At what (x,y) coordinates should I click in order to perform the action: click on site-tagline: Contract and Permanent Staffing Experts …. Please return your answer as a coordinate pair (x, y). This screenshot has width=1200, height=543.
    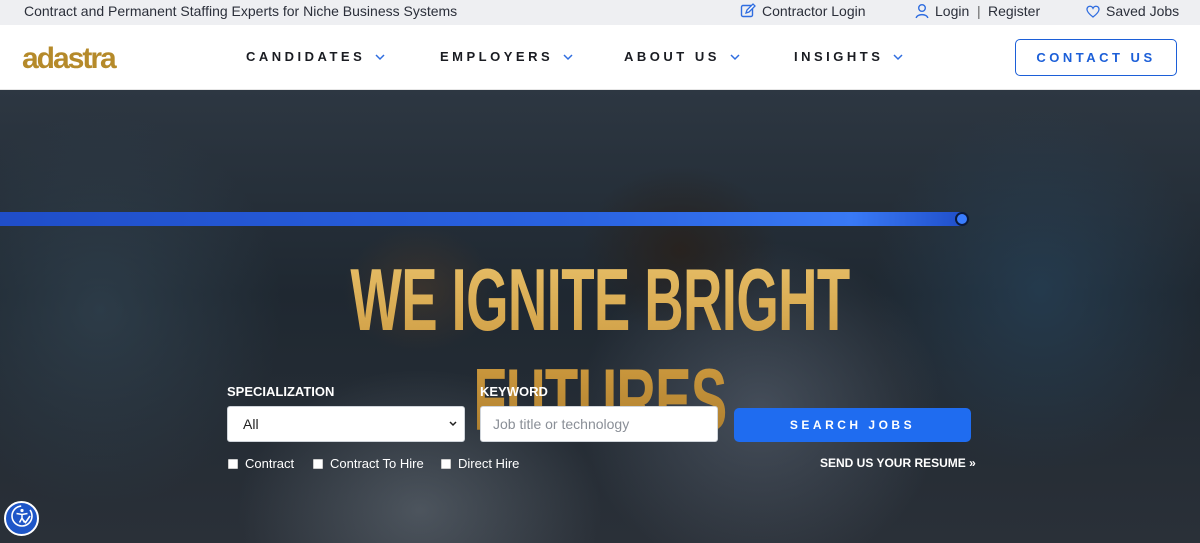
    Looking at the image, I should click on (241, 11).